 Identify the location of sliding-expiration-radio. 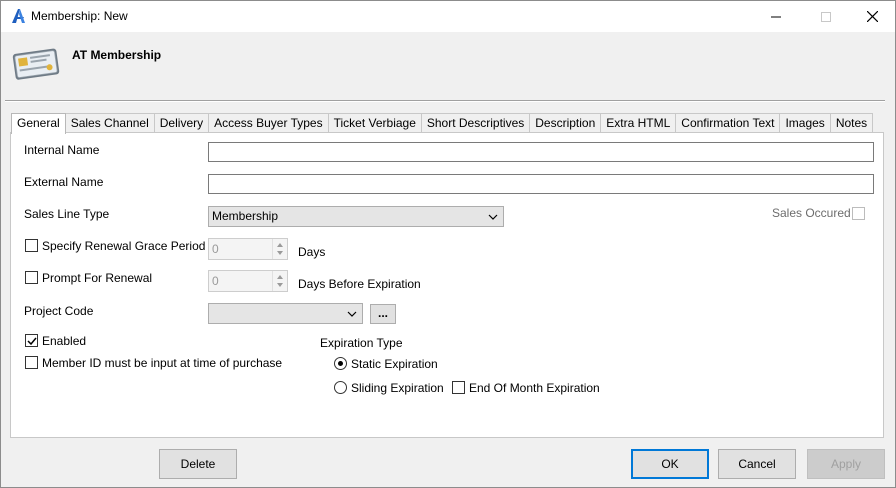
(340, 387).